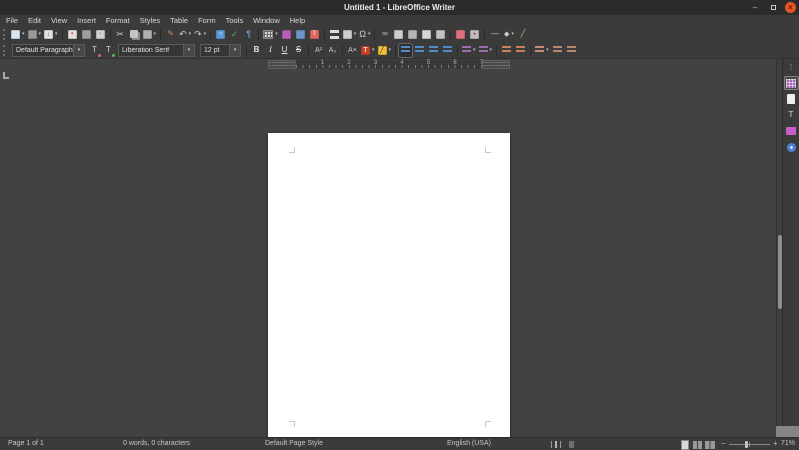 The image size is (799, 450). Describe the element at coordinates (496, 64) in the screenshot. I see `ruler-right-margin` at that location.